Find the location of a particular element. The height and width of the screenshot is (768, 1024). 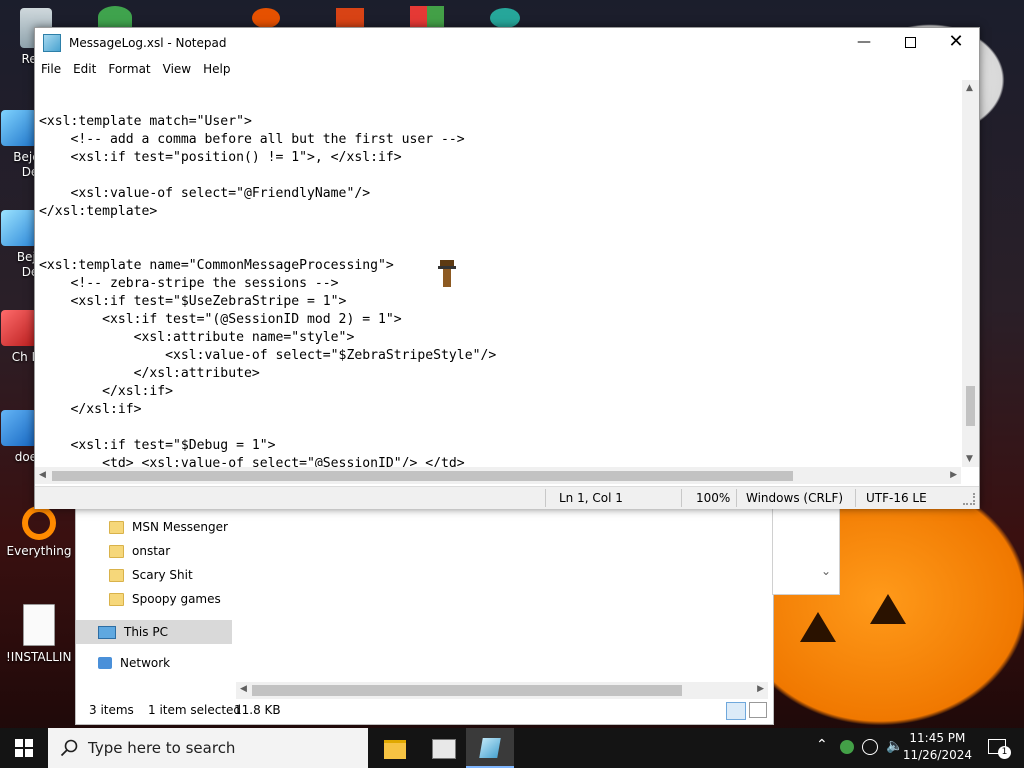

chevron-down-icon: ⌄ is located at coordinates (826, 571).